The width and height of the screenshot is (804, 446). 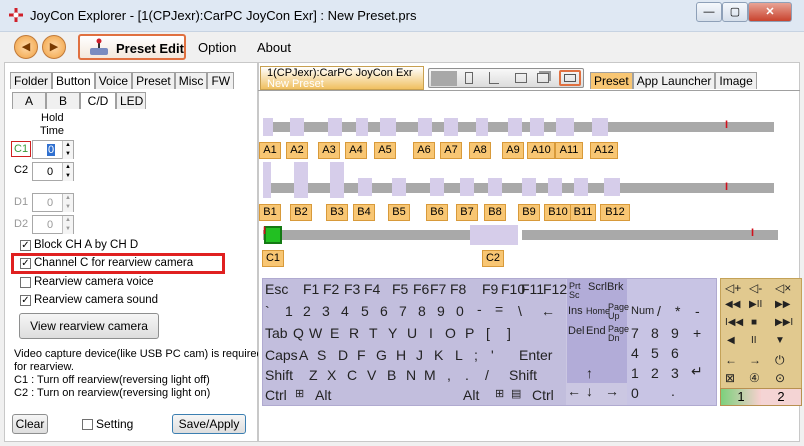 What do you see at coordinates (755, 360) in the screenshot?
I see `arrow-right-icon: →` at bounding box center [755, 360].